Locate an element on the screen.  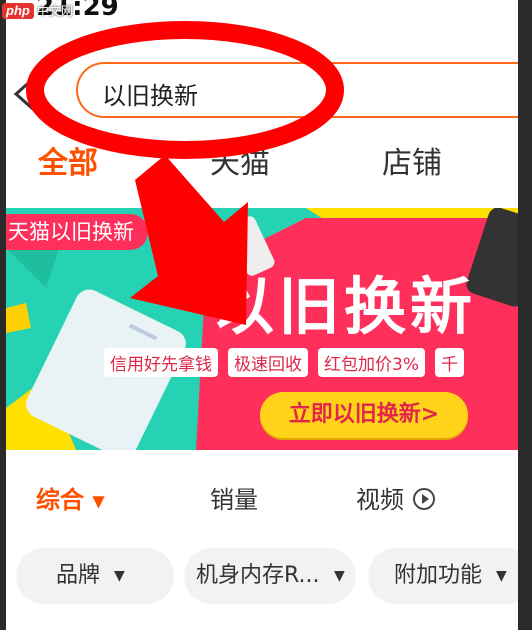
watermark-logo: php is located at coordinates (18, 10).